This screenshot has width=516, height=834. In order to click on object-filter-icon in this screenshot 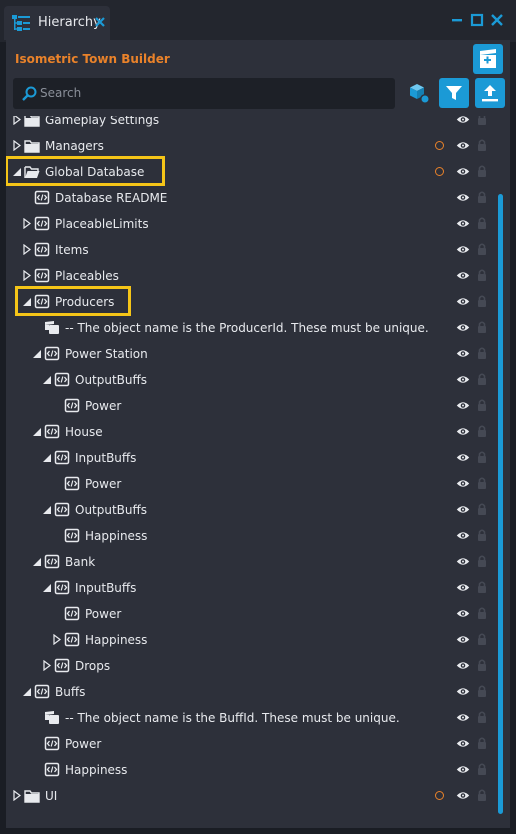, I will do `click(419, 93)`.